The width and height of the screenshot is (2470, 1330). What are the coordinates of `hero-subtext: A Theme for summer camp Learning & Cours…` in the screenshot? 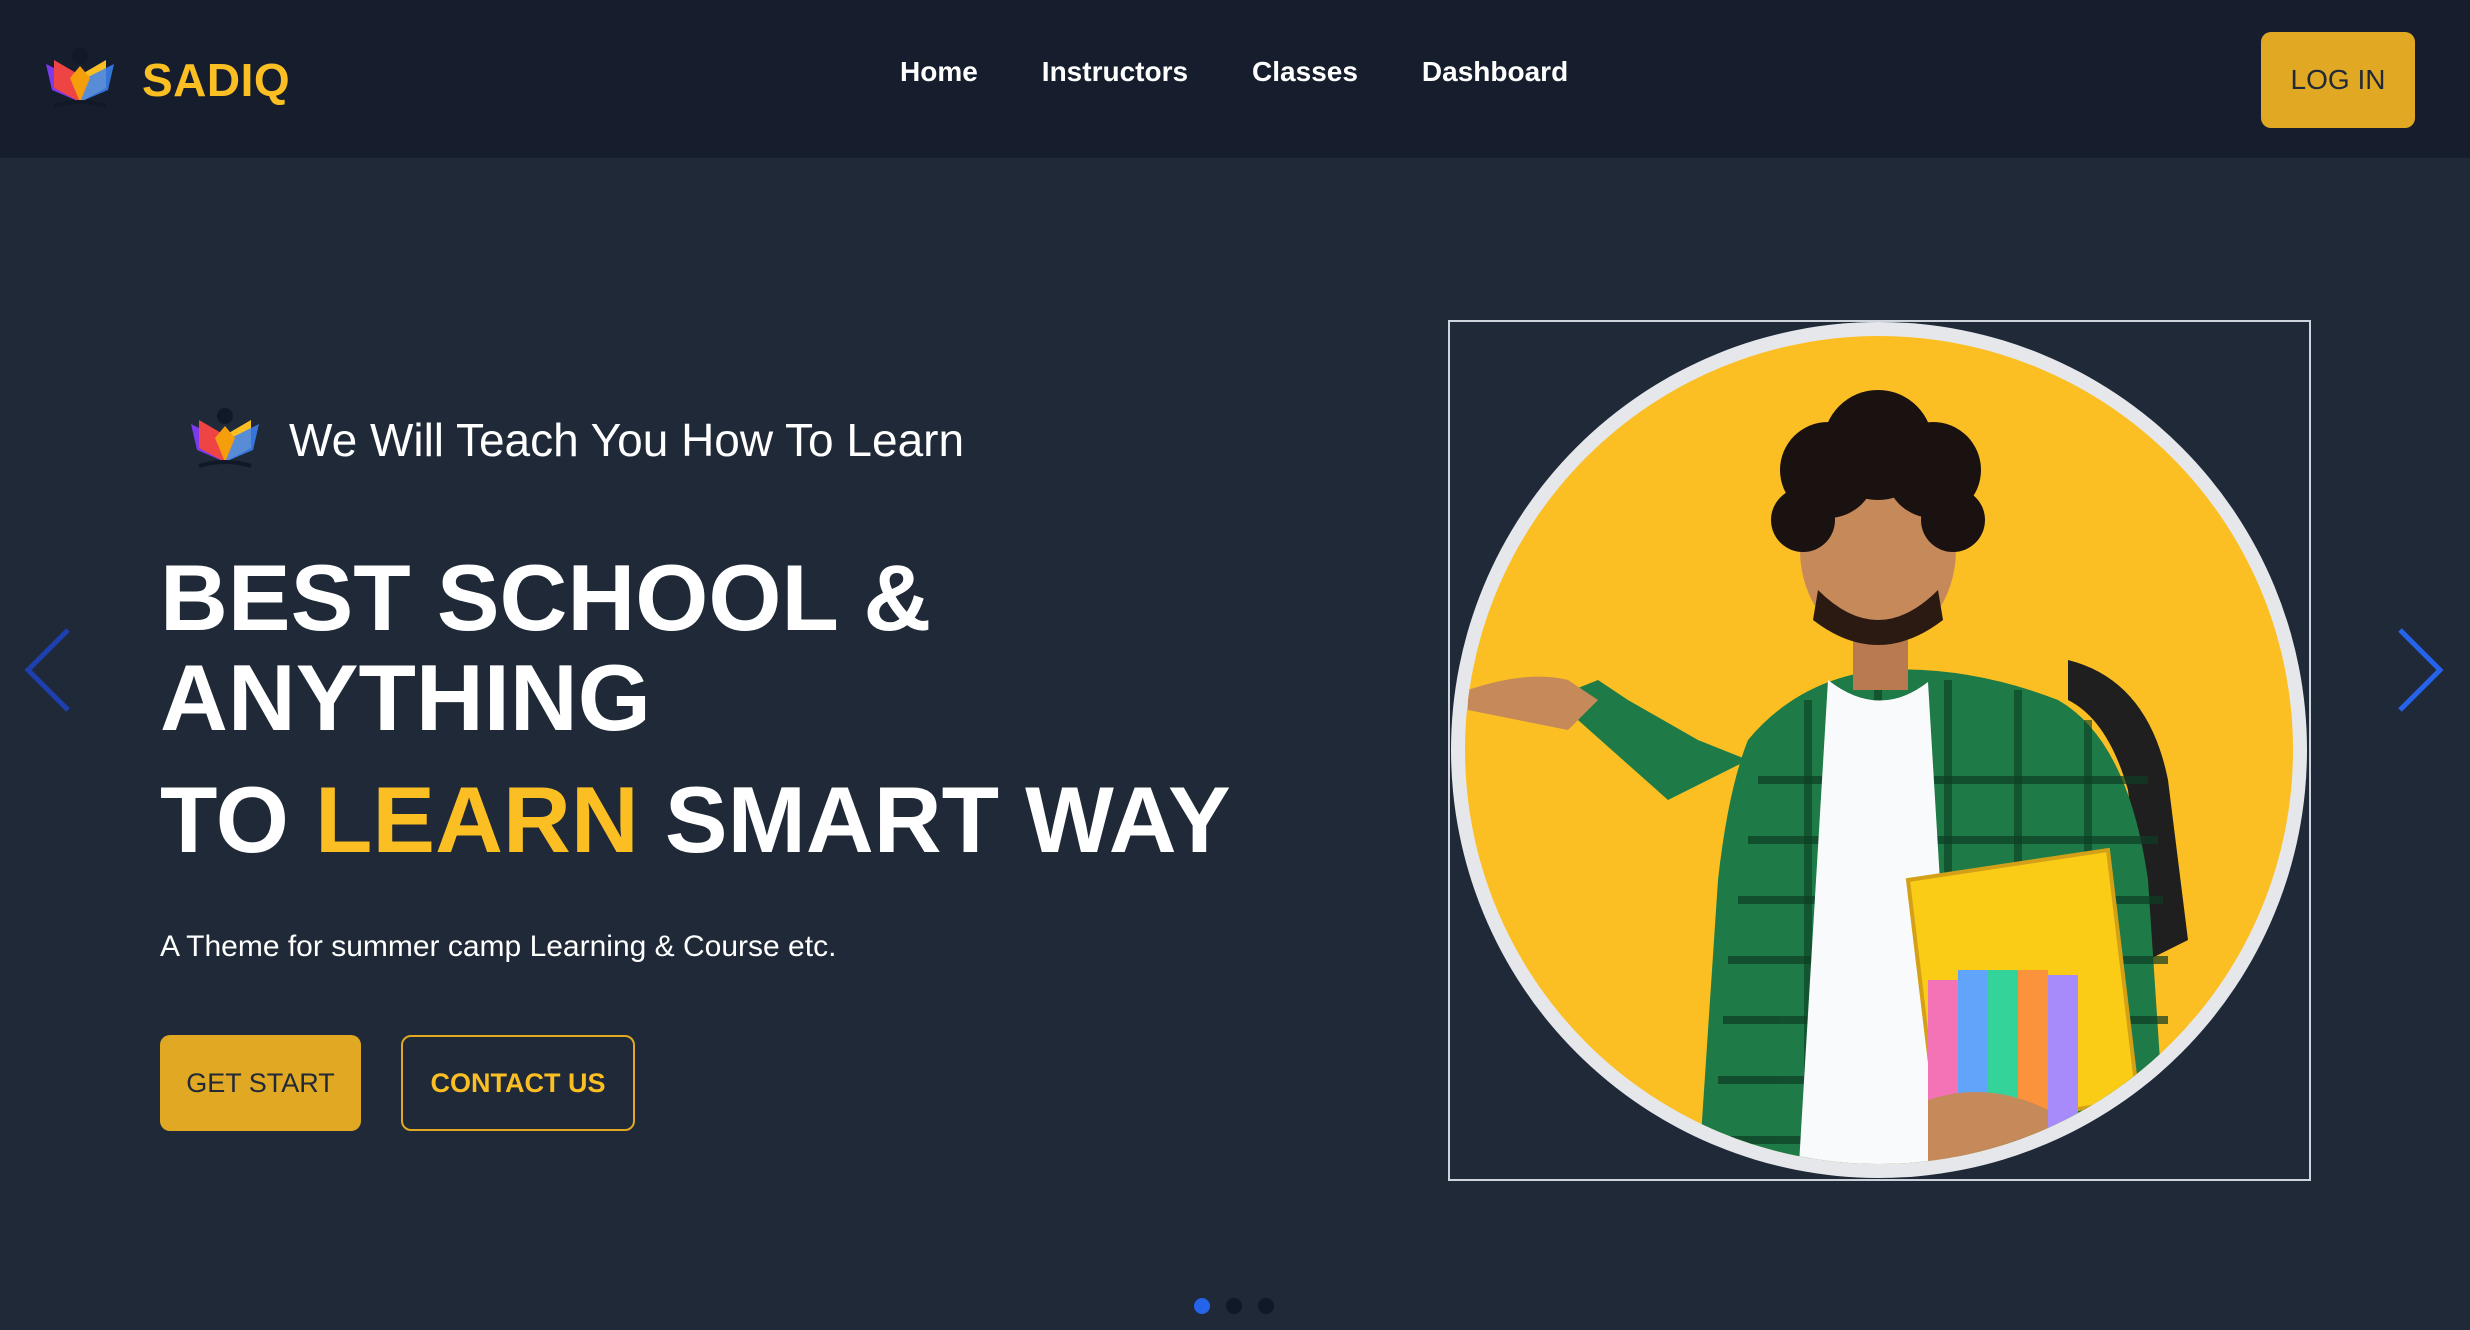 It's located at (498, 946).